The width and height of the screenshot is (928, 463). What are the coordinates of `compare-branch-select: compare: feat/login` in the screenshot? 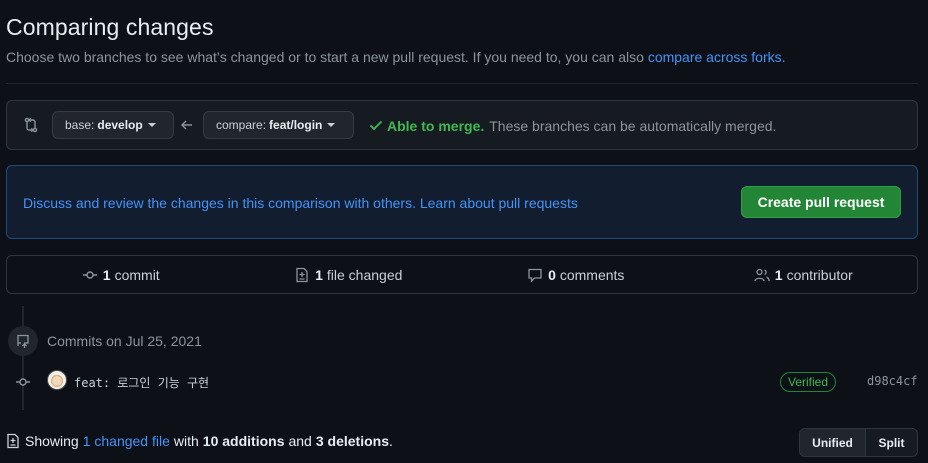 It's located at (278, 125).